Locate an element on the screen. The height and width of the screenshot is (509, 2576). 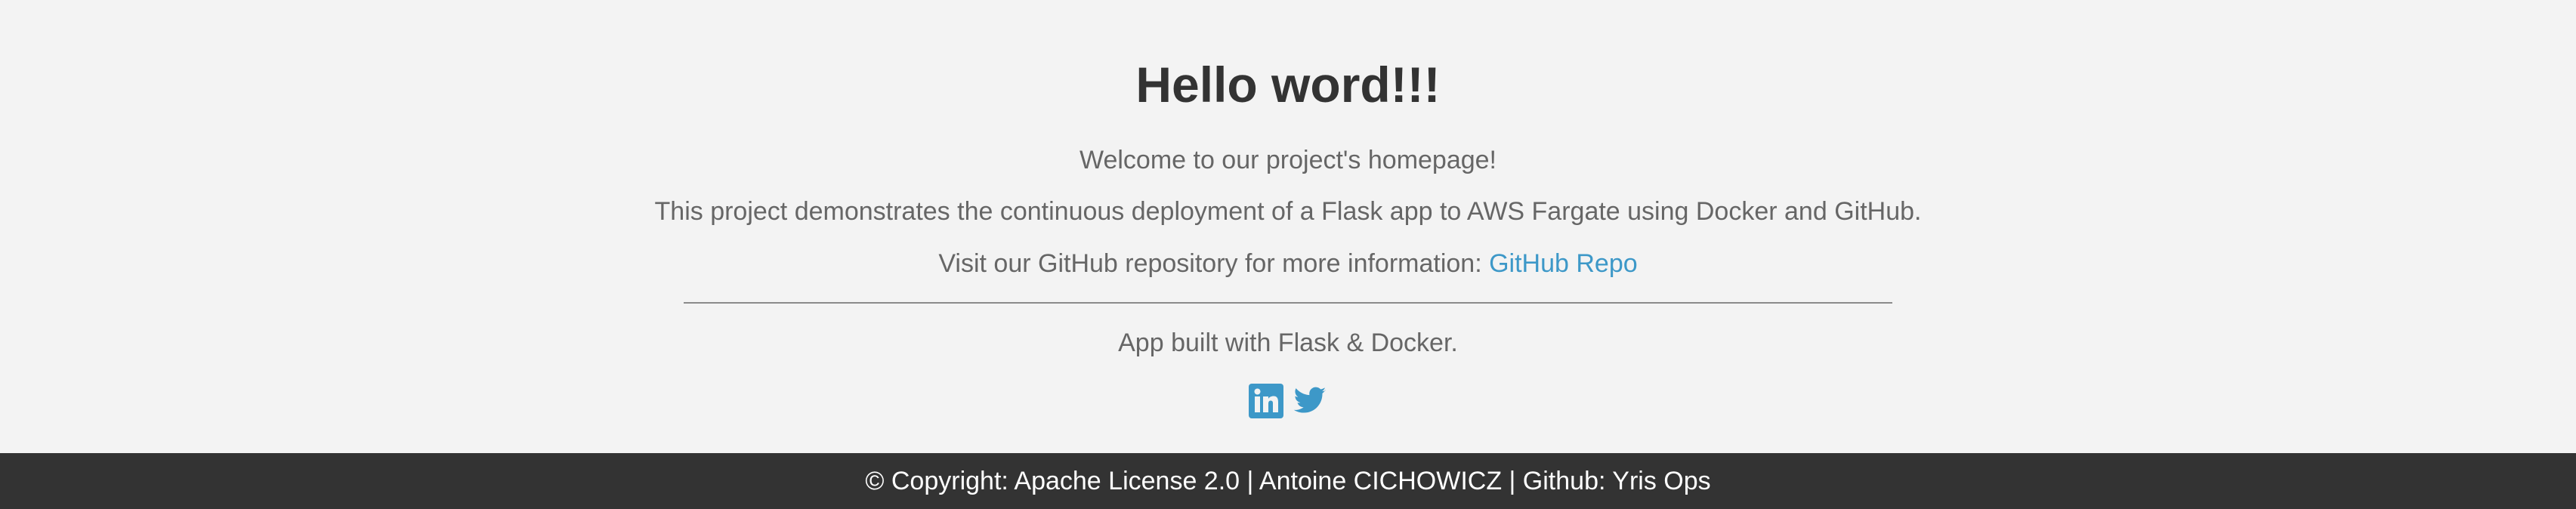
linkedin-icon is located at coordinates (1266, 401).